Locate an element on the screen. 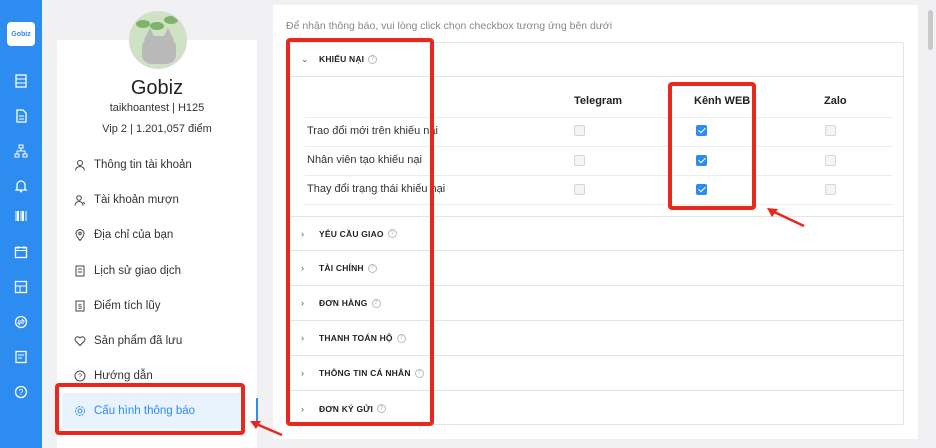 Image resolution: width=936 pixels, height=448 pixels. user-group-icon is located at coordinates (80, 200).